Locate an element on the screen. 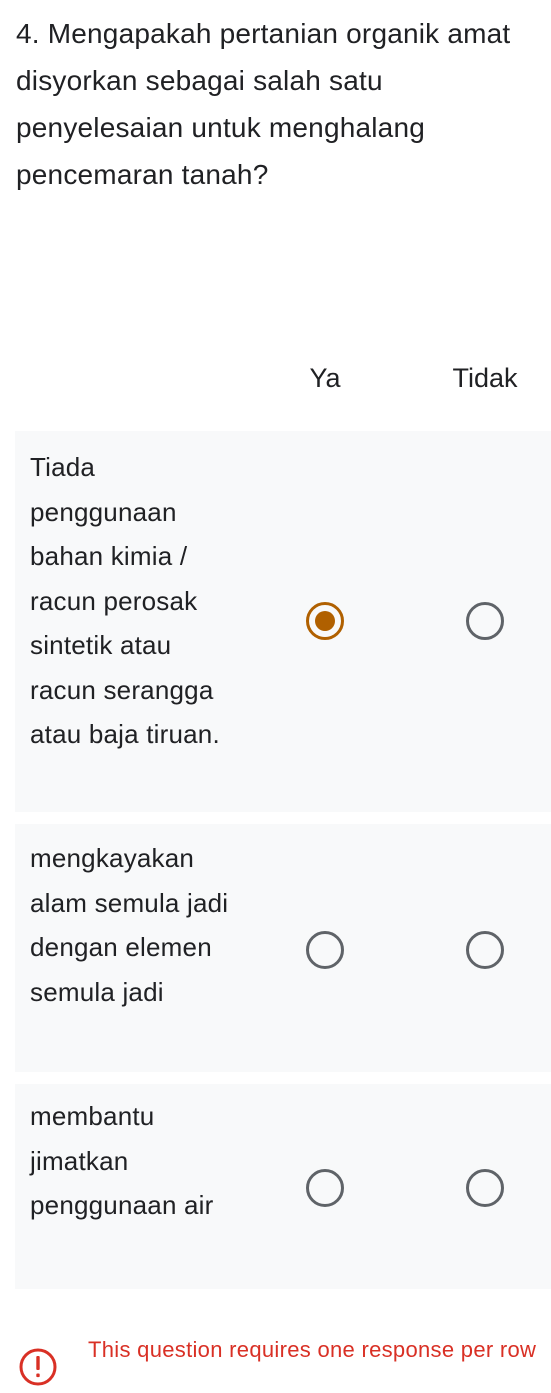 The height and width of the screenshot is (1393, 551). radio-row3-ya is located at coordinates (325, 1188).